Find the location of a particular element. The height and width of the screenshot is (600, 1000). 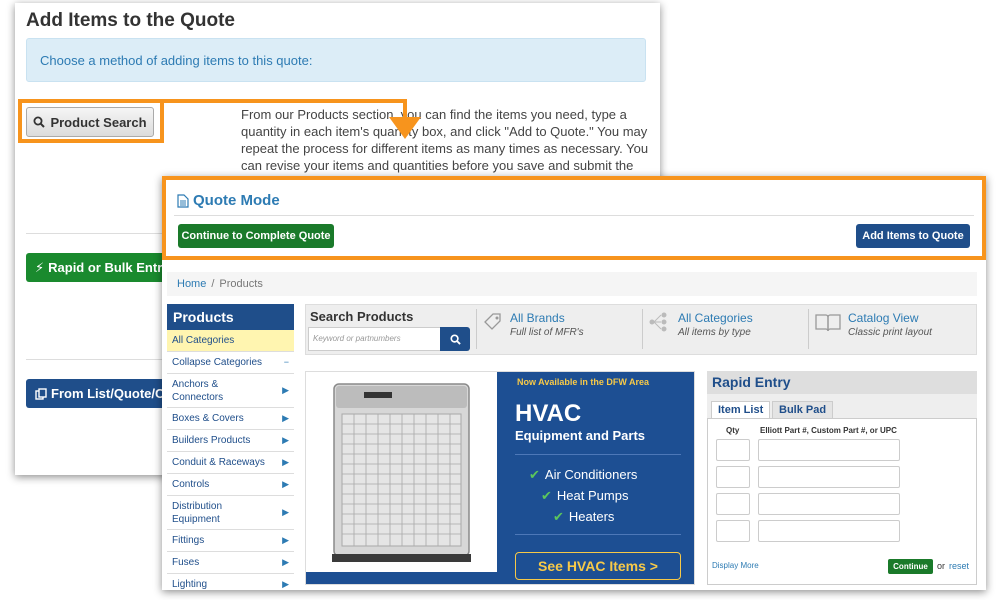

sidebar-item-builders-products: Builders Products ▶ is located at coordinates (230, 441).